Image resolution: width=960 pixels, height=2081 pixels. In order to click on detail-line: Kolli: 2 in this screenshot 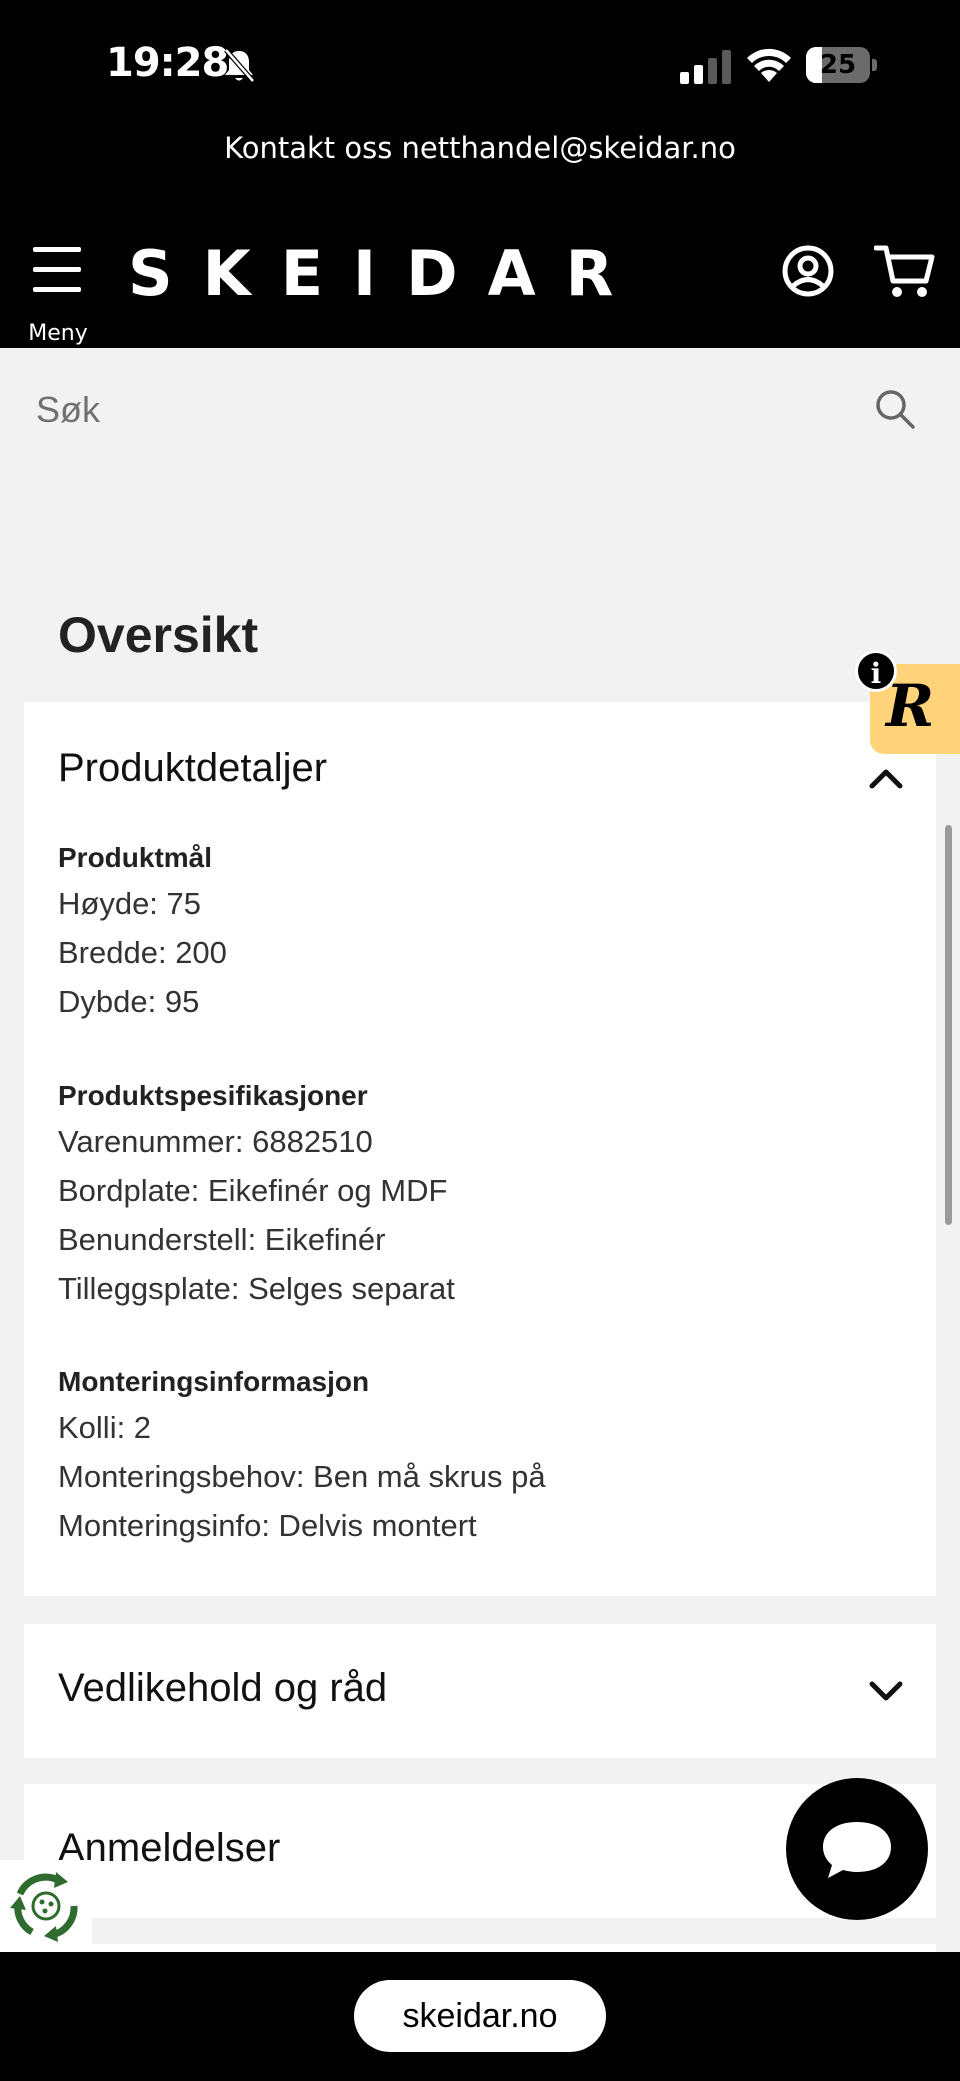, I will do `click(105, 1427)`.